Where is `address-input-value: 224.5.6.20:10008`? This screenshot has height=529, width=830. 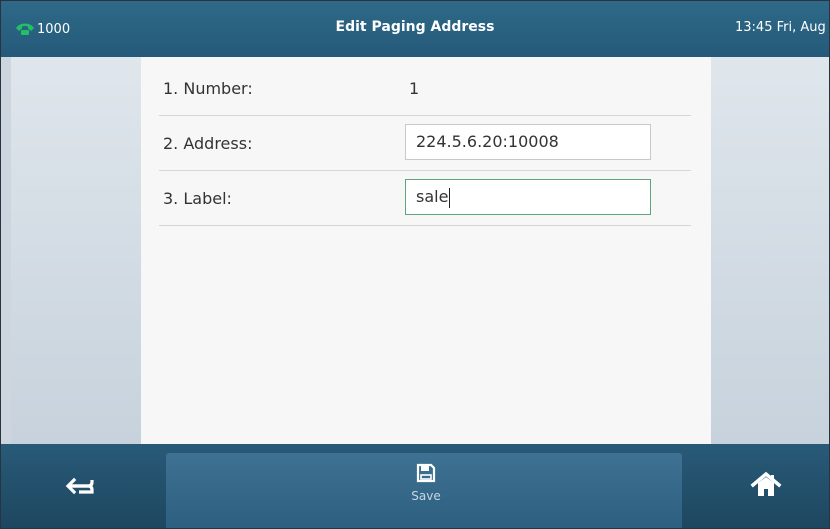
address-input-value: 224.5.6.20:10008 is located at coordinates (487, 141).